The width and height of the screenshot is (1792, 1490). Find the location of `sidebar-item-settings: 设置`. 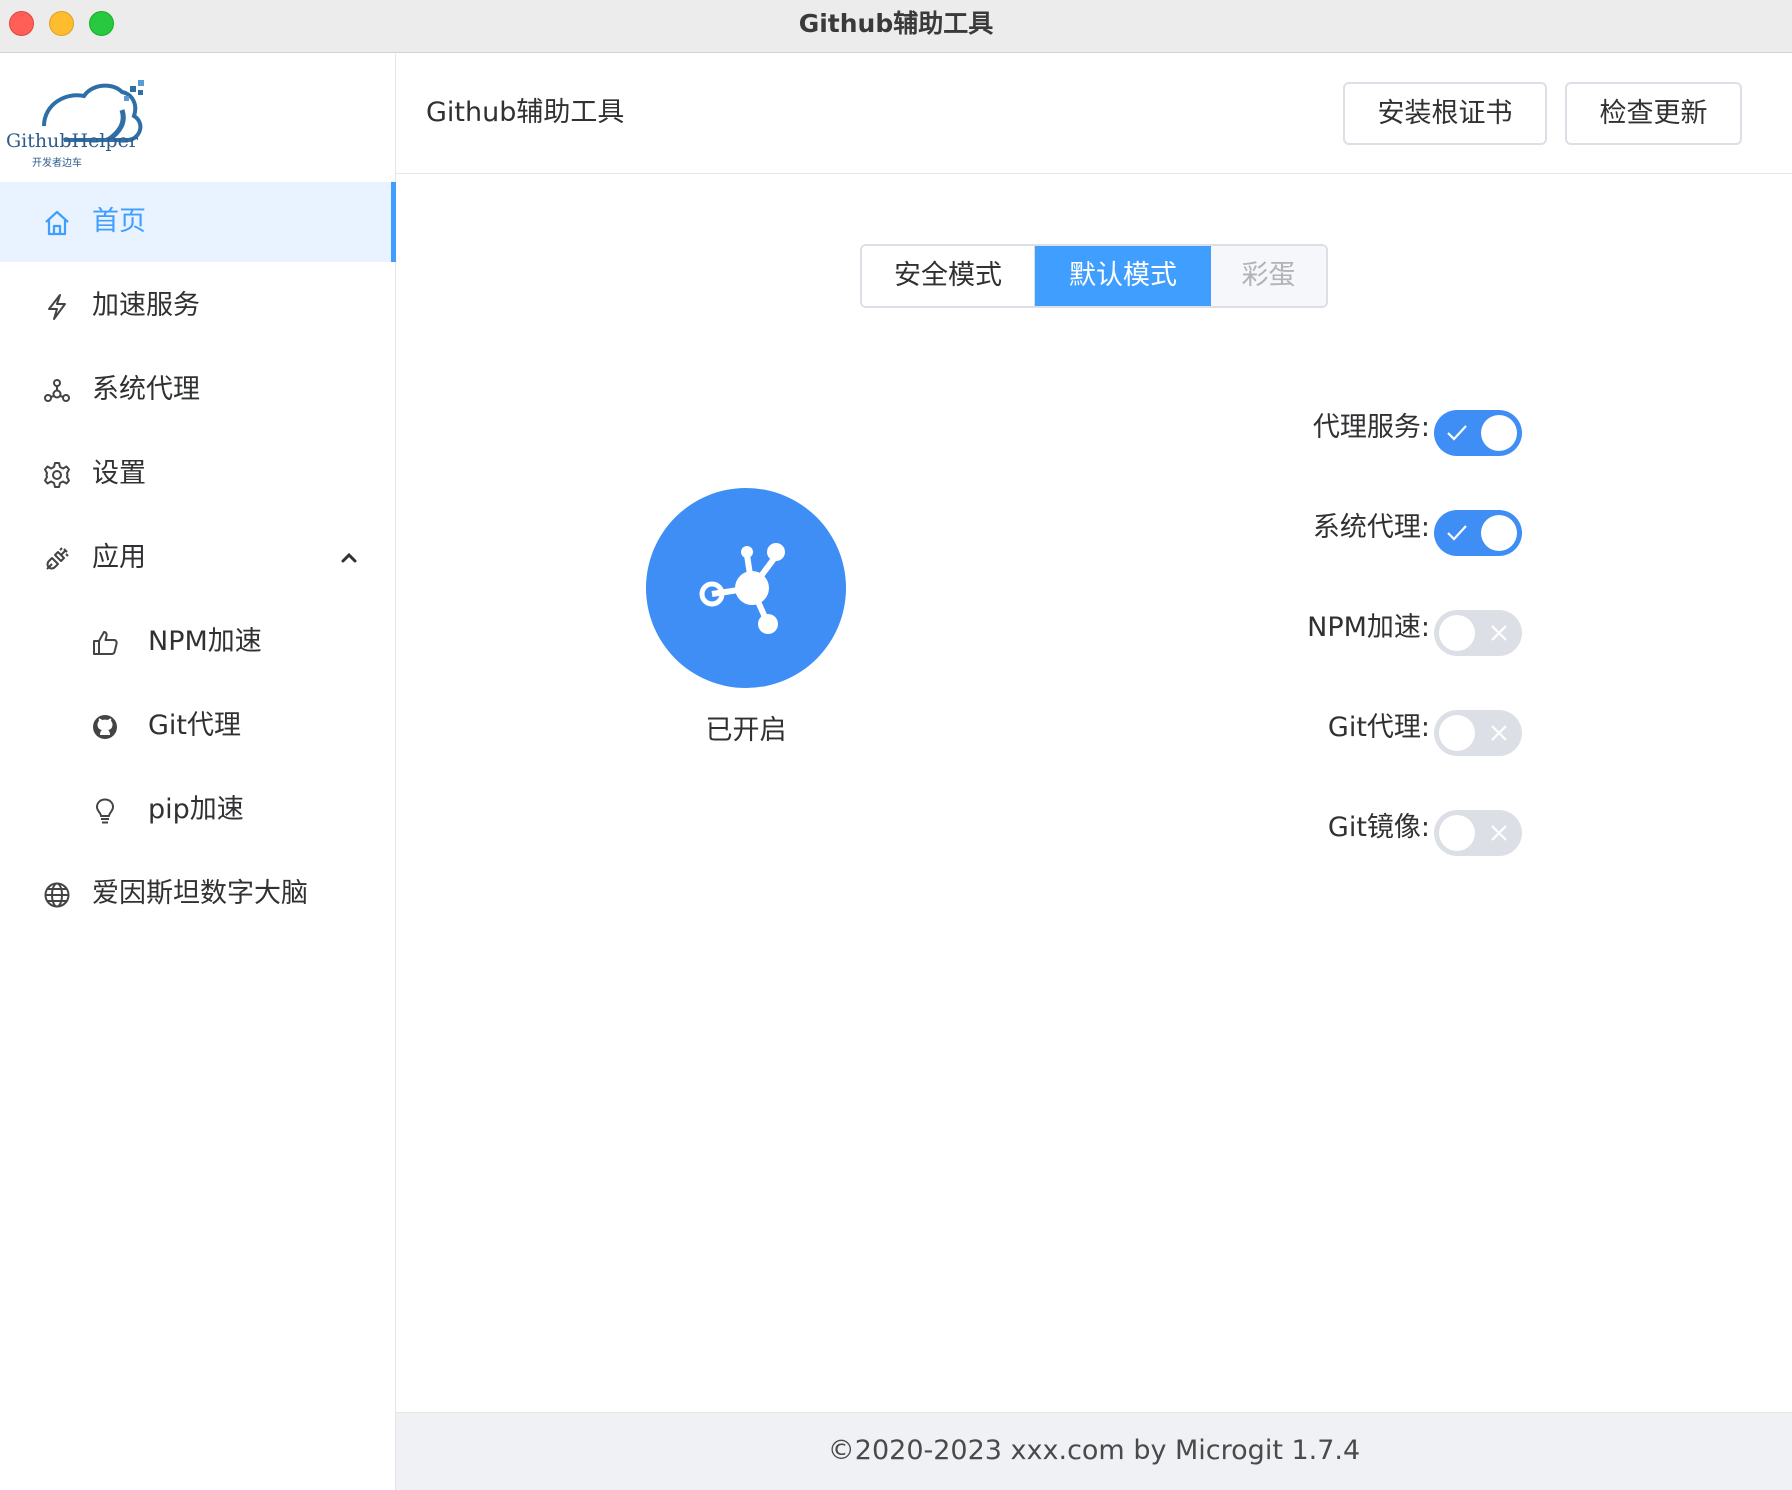

sidebar-item-settings: 设置 is located at coordinates (198, 474).